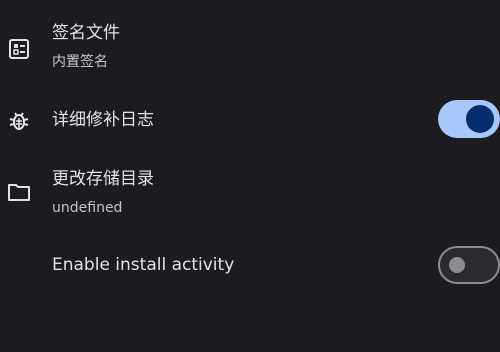 Image resolution: width=500 pixels, height=352 pixels. I want to click on folder-icon, so click(19, 192).